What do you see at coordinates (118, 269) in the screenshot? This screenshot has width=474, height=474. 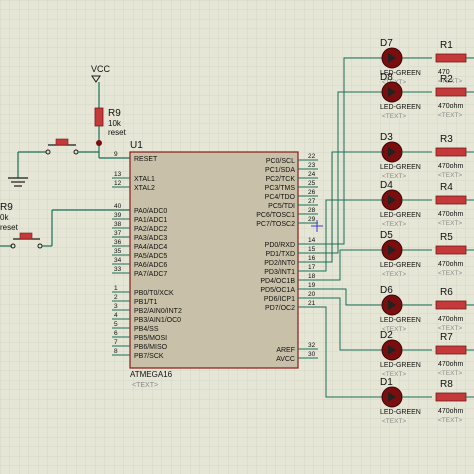 I see `mcu-pin-number: 33` at bounding box center [118, 269].